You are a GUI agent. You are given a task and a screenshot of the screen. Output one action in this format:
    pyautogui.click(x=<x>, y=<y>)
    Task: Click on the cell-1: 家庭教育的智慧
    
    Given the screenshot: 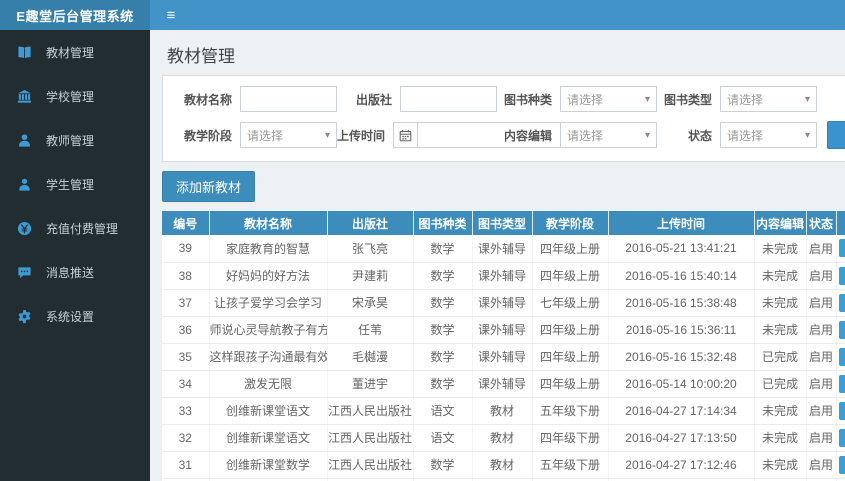 What is the action you would take?
    pyautogui.click(x=268, y=249)
    